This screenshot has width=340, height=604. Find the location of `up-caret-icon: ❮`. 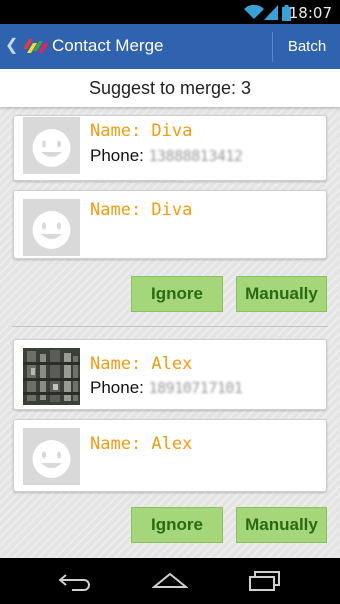

up-caret-icon: ❮ is located at coordinates (11, 45).